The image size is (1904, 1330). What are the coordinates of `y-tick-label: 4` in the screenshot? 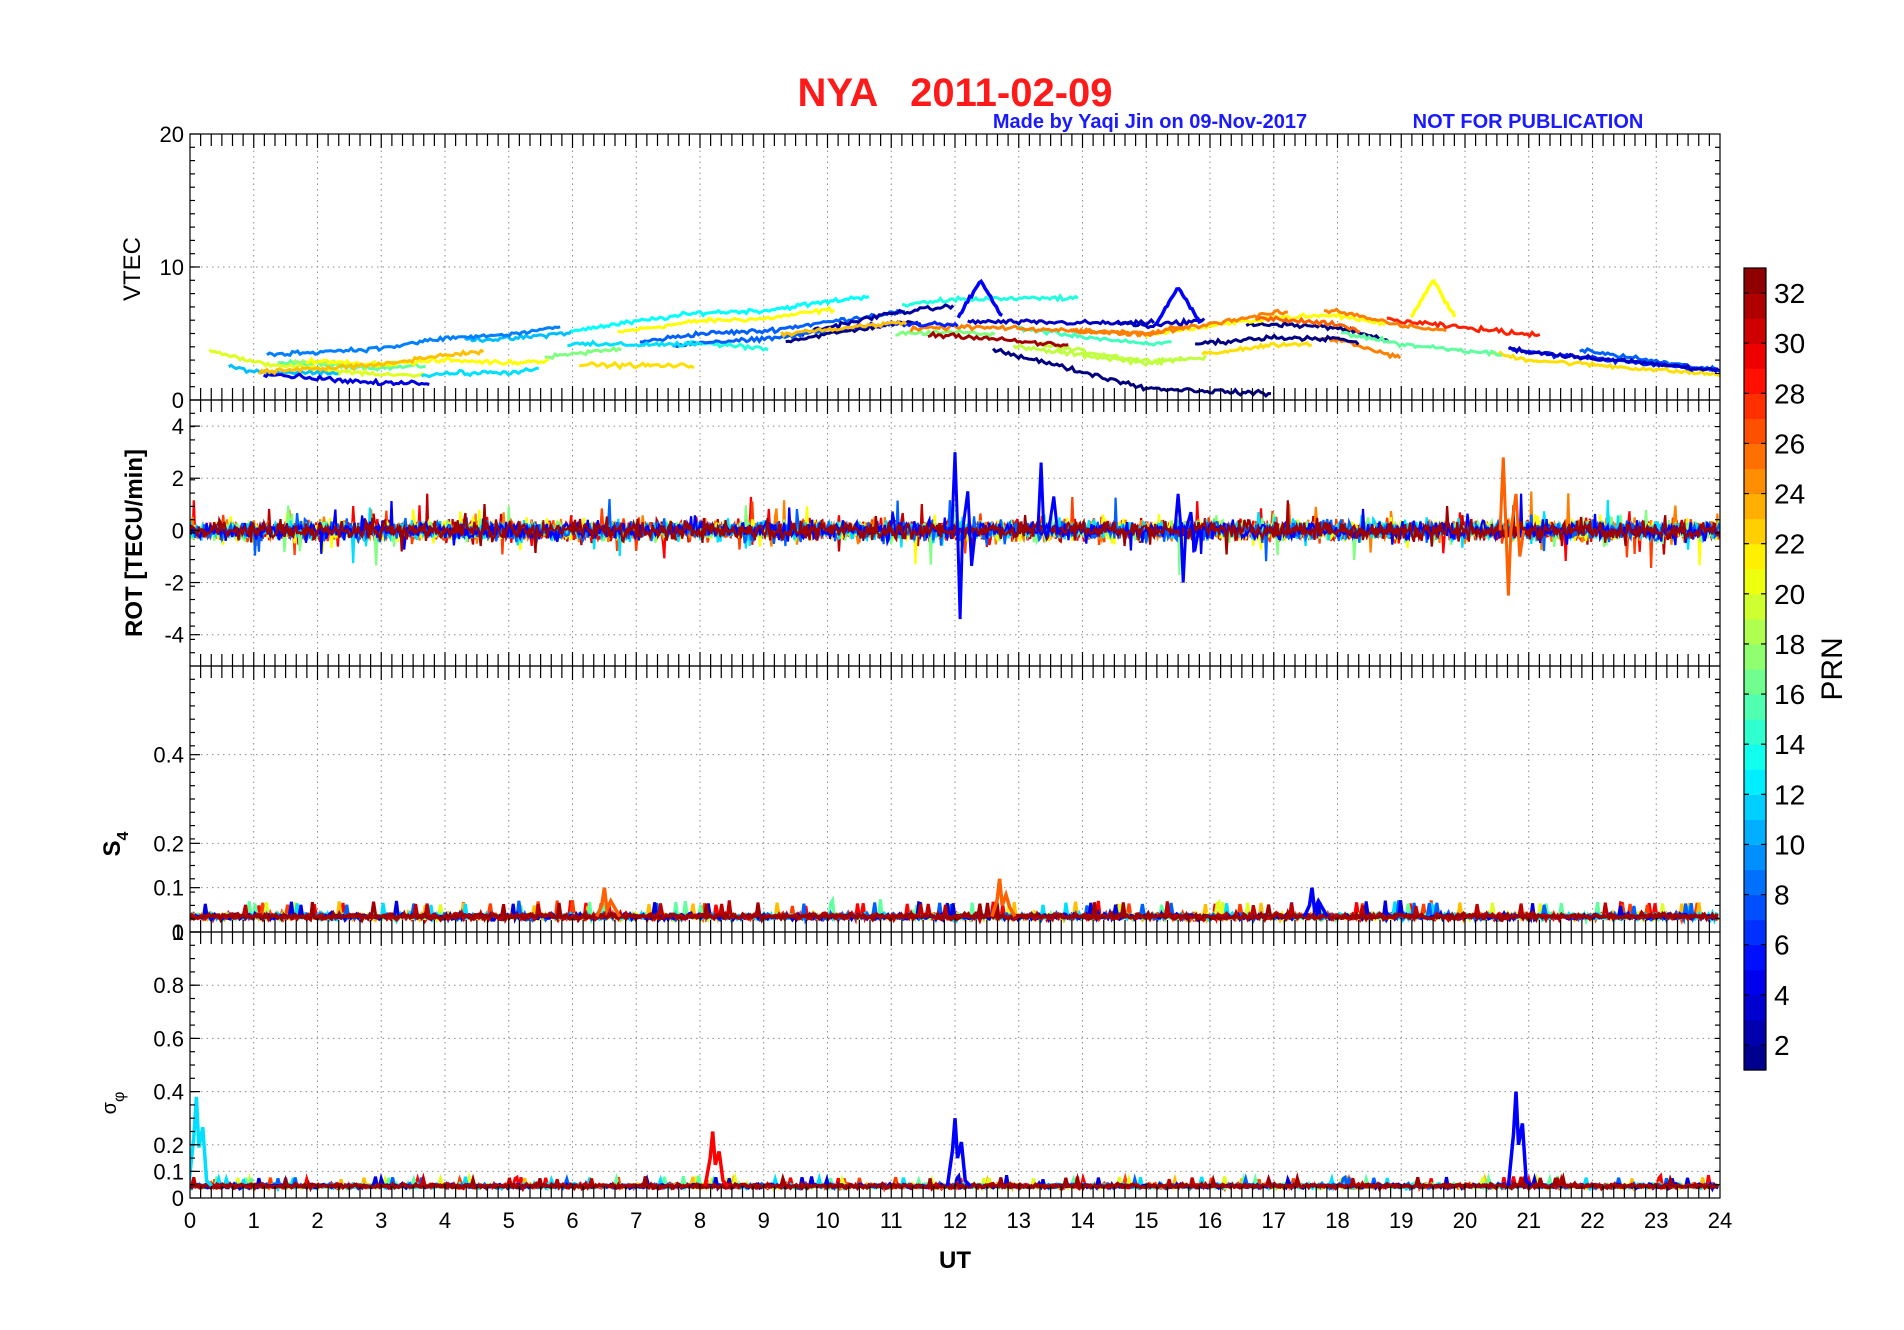 It's located at (178, 426).